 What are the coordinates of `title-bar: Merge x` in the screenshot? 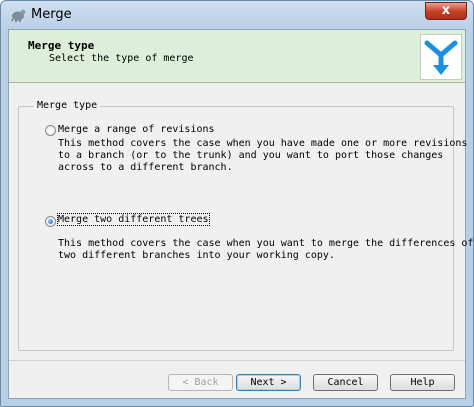 It's located at (237, 15).